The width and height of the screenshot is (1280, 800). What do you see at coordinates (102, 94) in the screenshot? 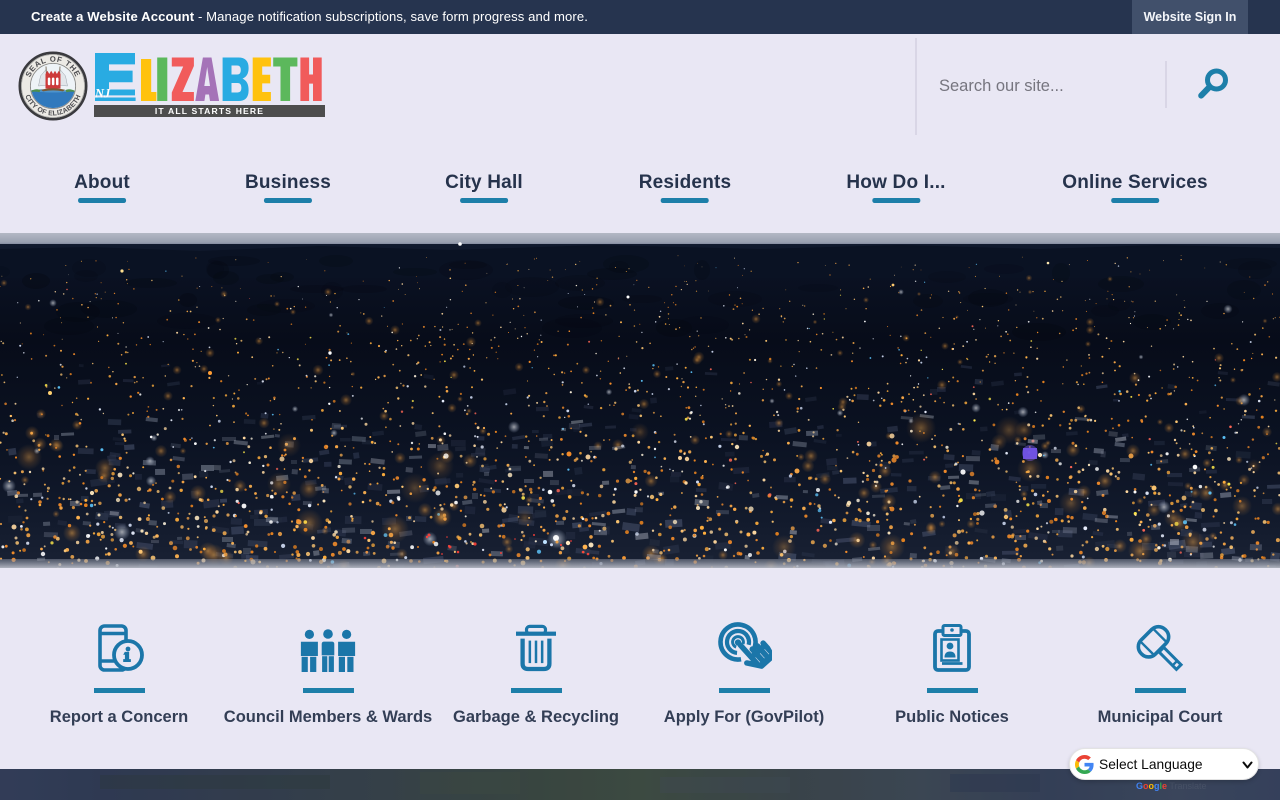
I see `svg-text: NJ` at bounding box center [102, 94].